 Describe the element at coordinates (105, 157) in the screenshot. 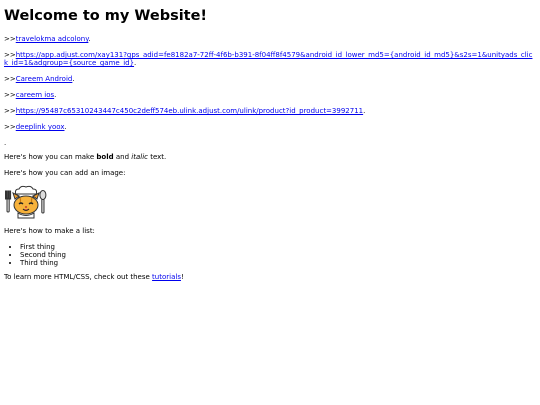

I see `bold-text: bold` at that location.